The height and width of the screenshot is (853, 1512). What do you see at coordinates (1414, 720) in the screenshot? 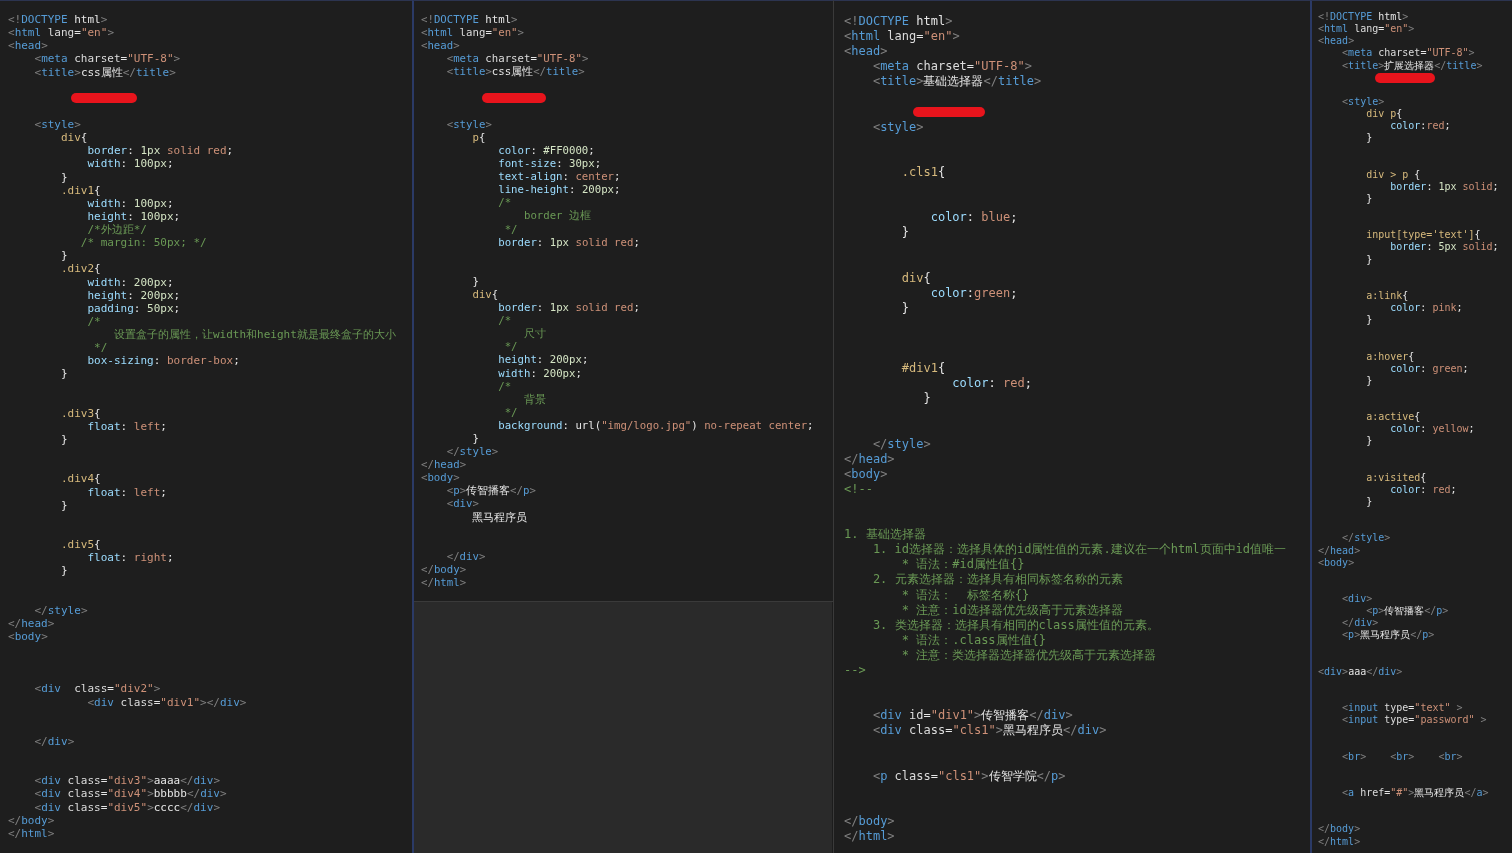
I see `code-line: <input type="password" >` at bounding box center [1414, 720].